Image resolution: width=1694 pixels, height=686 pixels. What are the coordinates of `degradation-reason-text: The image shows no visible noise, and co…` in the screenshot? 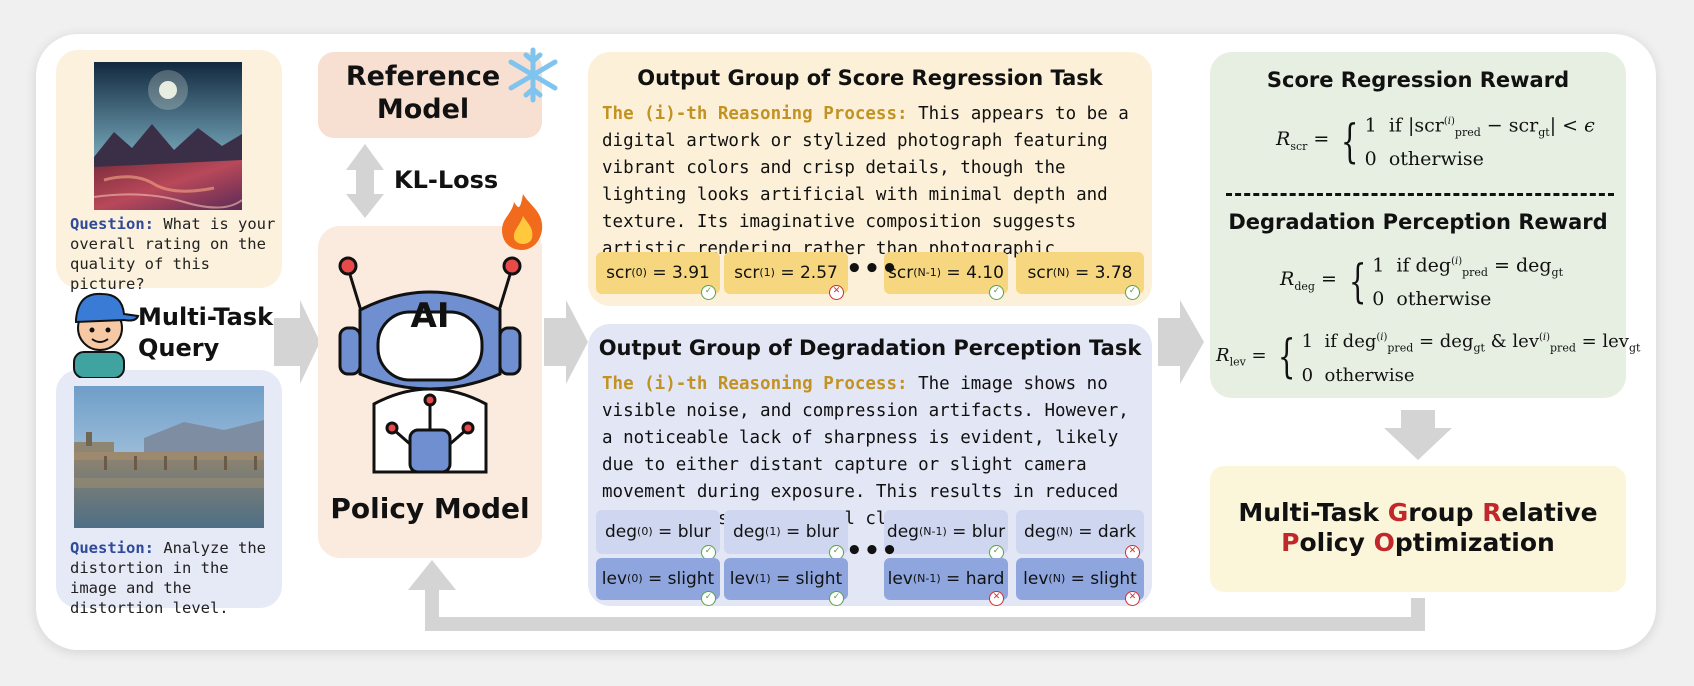 It's located at (865, 451).